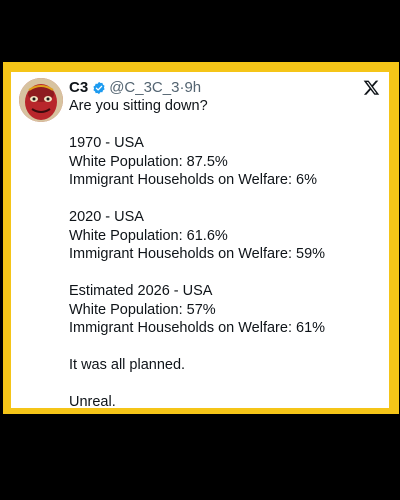 Image resolution: width=400 pixels, height=500 pixels. What do you see at coordinates (197, 254) in the screenshot?
I see `tweet-line: Immigrant Households on Welfare: 59%` at bounding box center [197, 254].